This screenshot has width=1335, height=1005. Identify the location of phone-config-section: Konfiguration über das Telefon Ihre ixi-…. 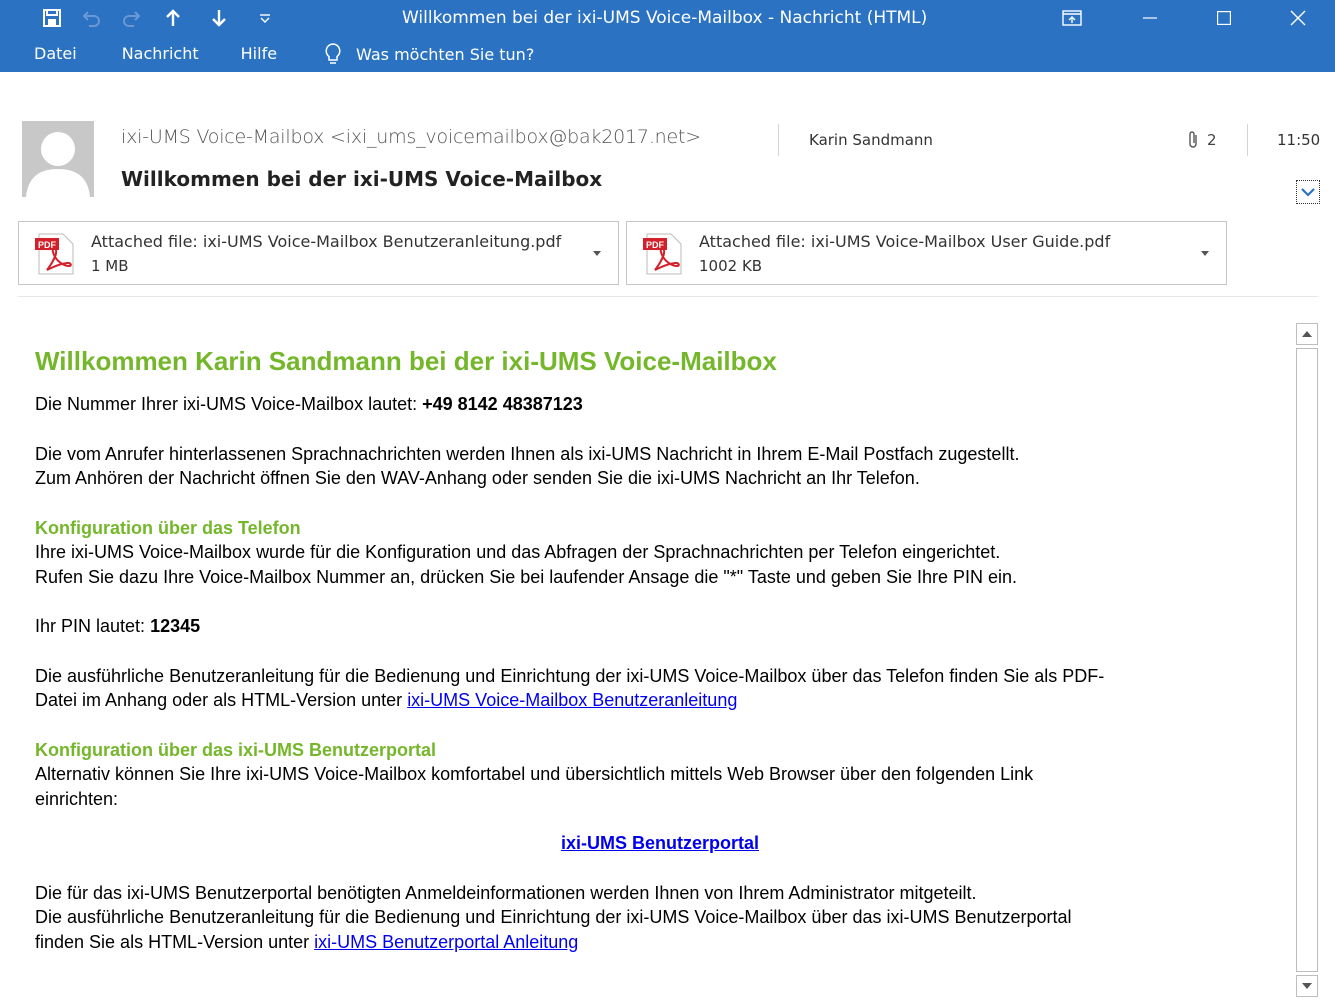
(660, 553).